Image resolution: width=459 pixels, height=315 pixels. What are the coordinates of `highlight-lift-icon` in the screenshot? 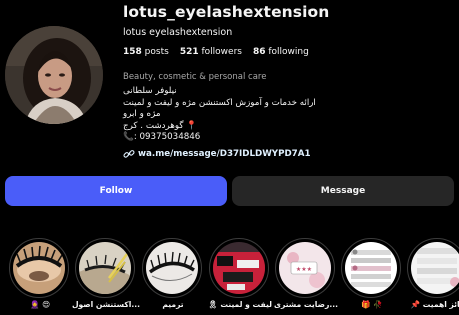 It's located at (239, 268).